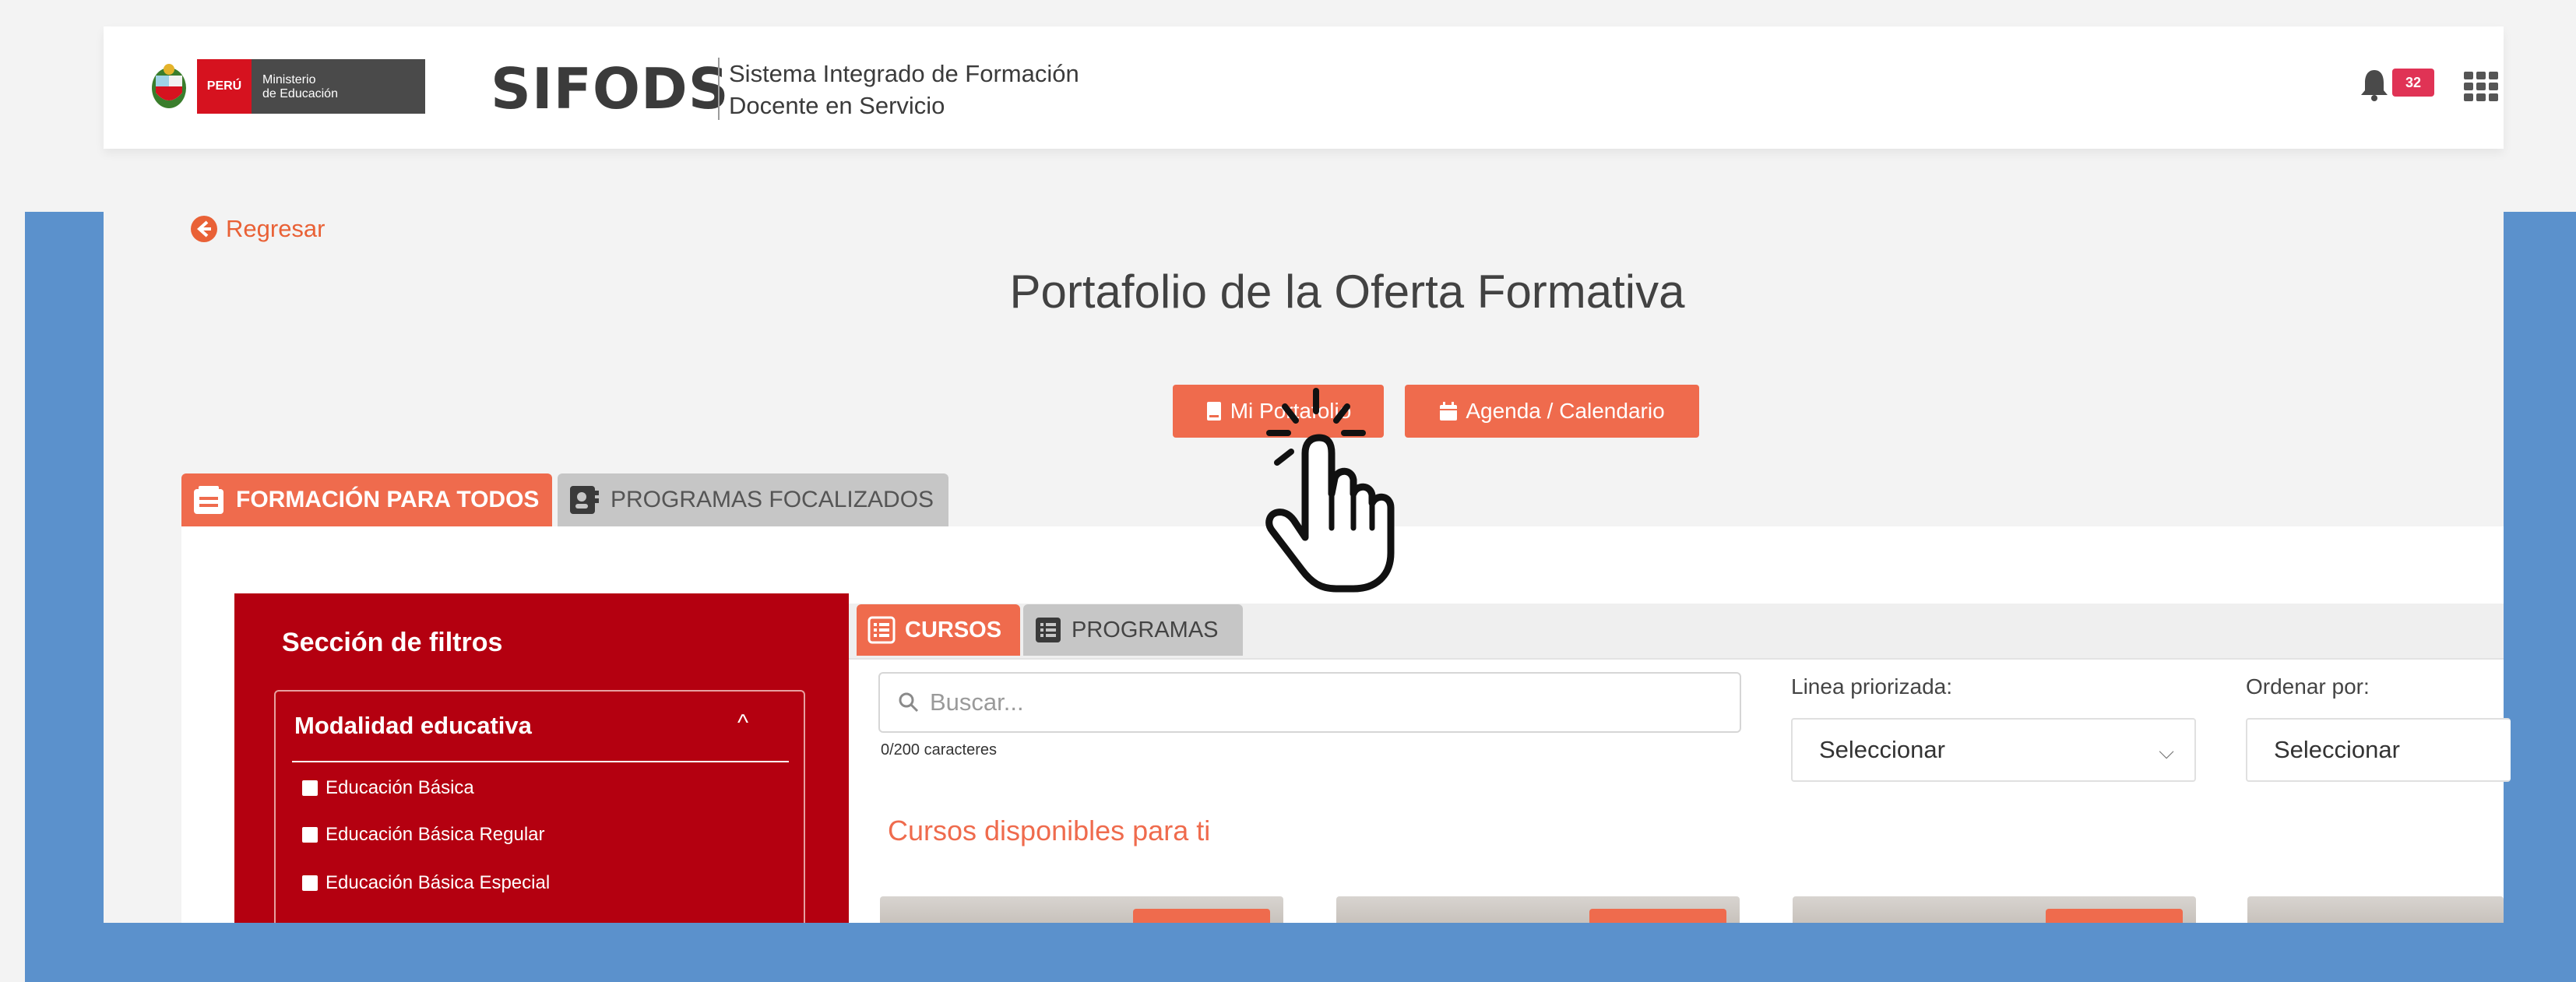 This screenshot has width=2576, height=982. What do you see at coordinates (400, 787) in the screenshot?
I see `filter-option-label: Educación Básica` at bounding box center [400, 787].